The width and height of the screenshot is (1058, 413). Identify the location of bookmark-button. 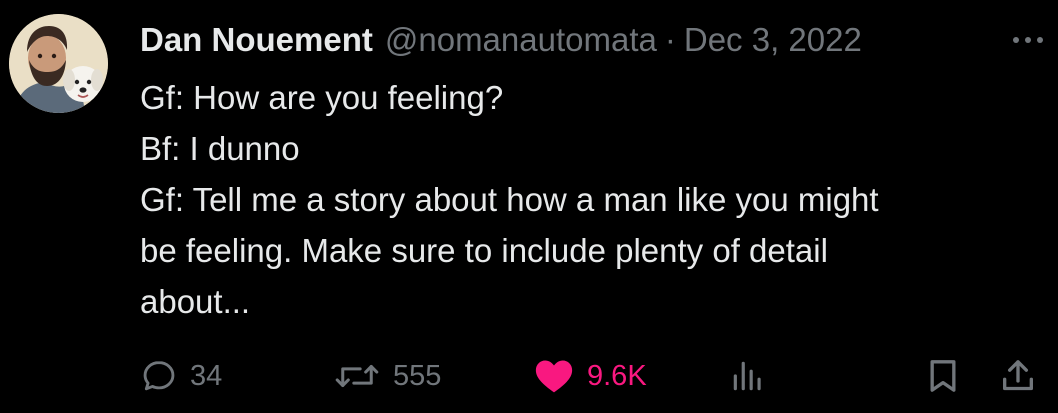
(943, 376).